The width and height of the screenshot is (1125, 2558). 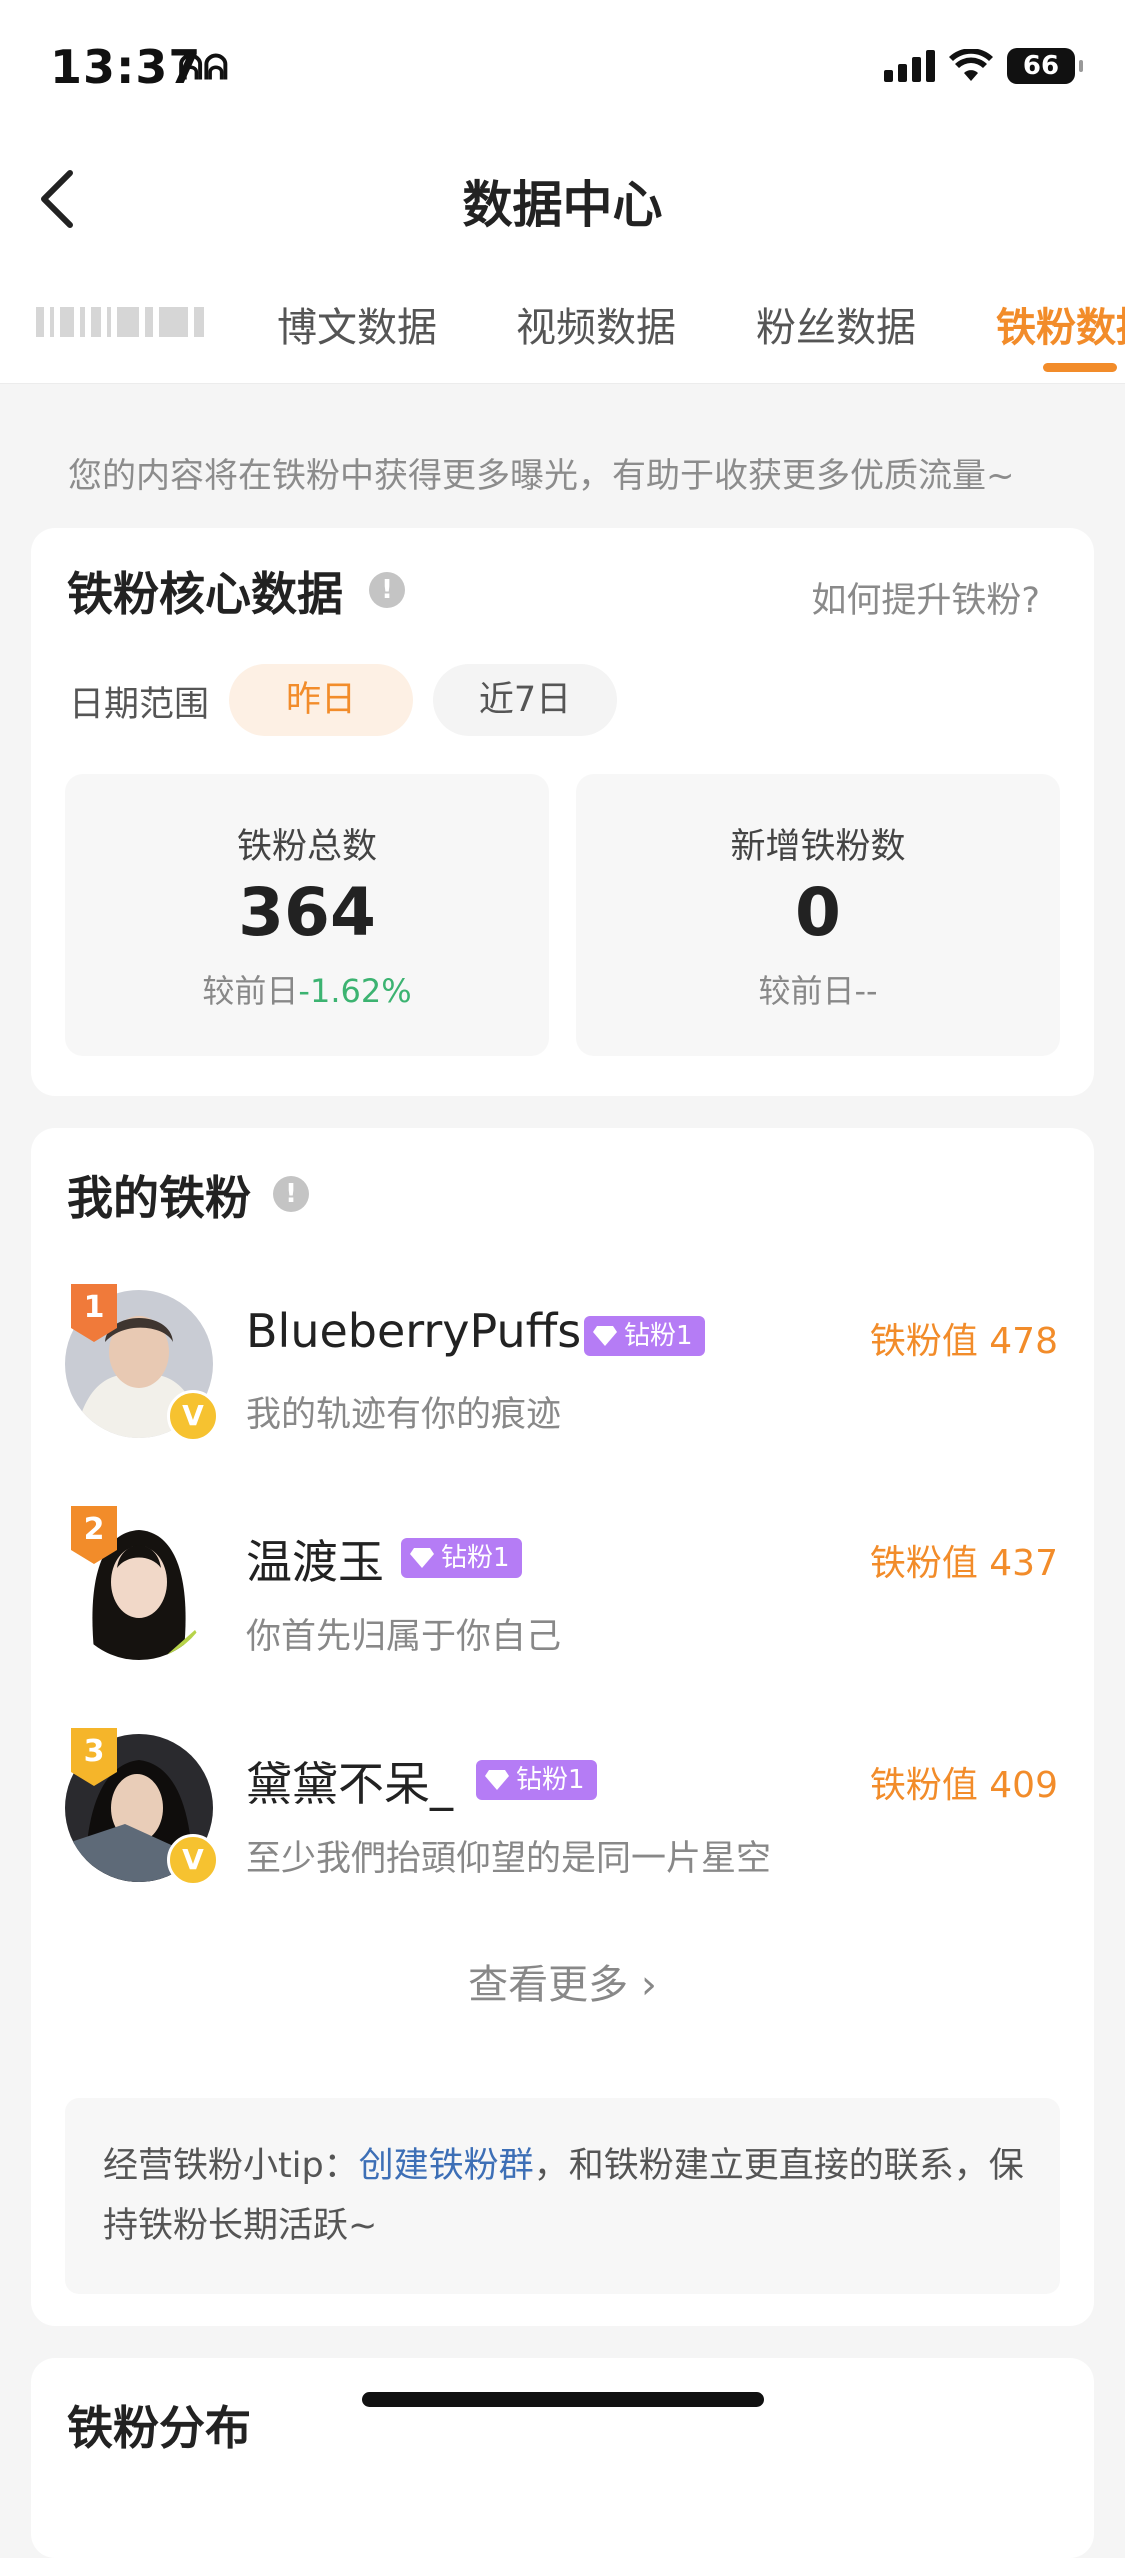 What do you see at coordinates (818, 847) in the screenshot?
I see `stat-label: 新增铁粉数` at bounding box center [818, 847].